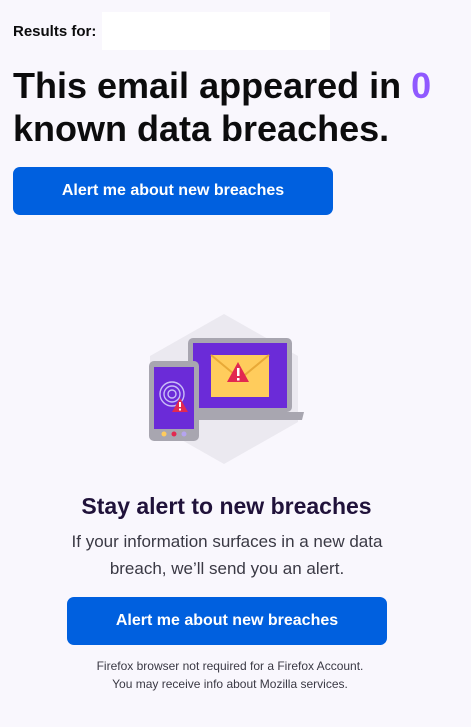 Image resolution: width=471 pixels, height=727 pixels. Describe the element at coordinates (174, 401) in the screenshot. I see `tablet-icon` at that location.